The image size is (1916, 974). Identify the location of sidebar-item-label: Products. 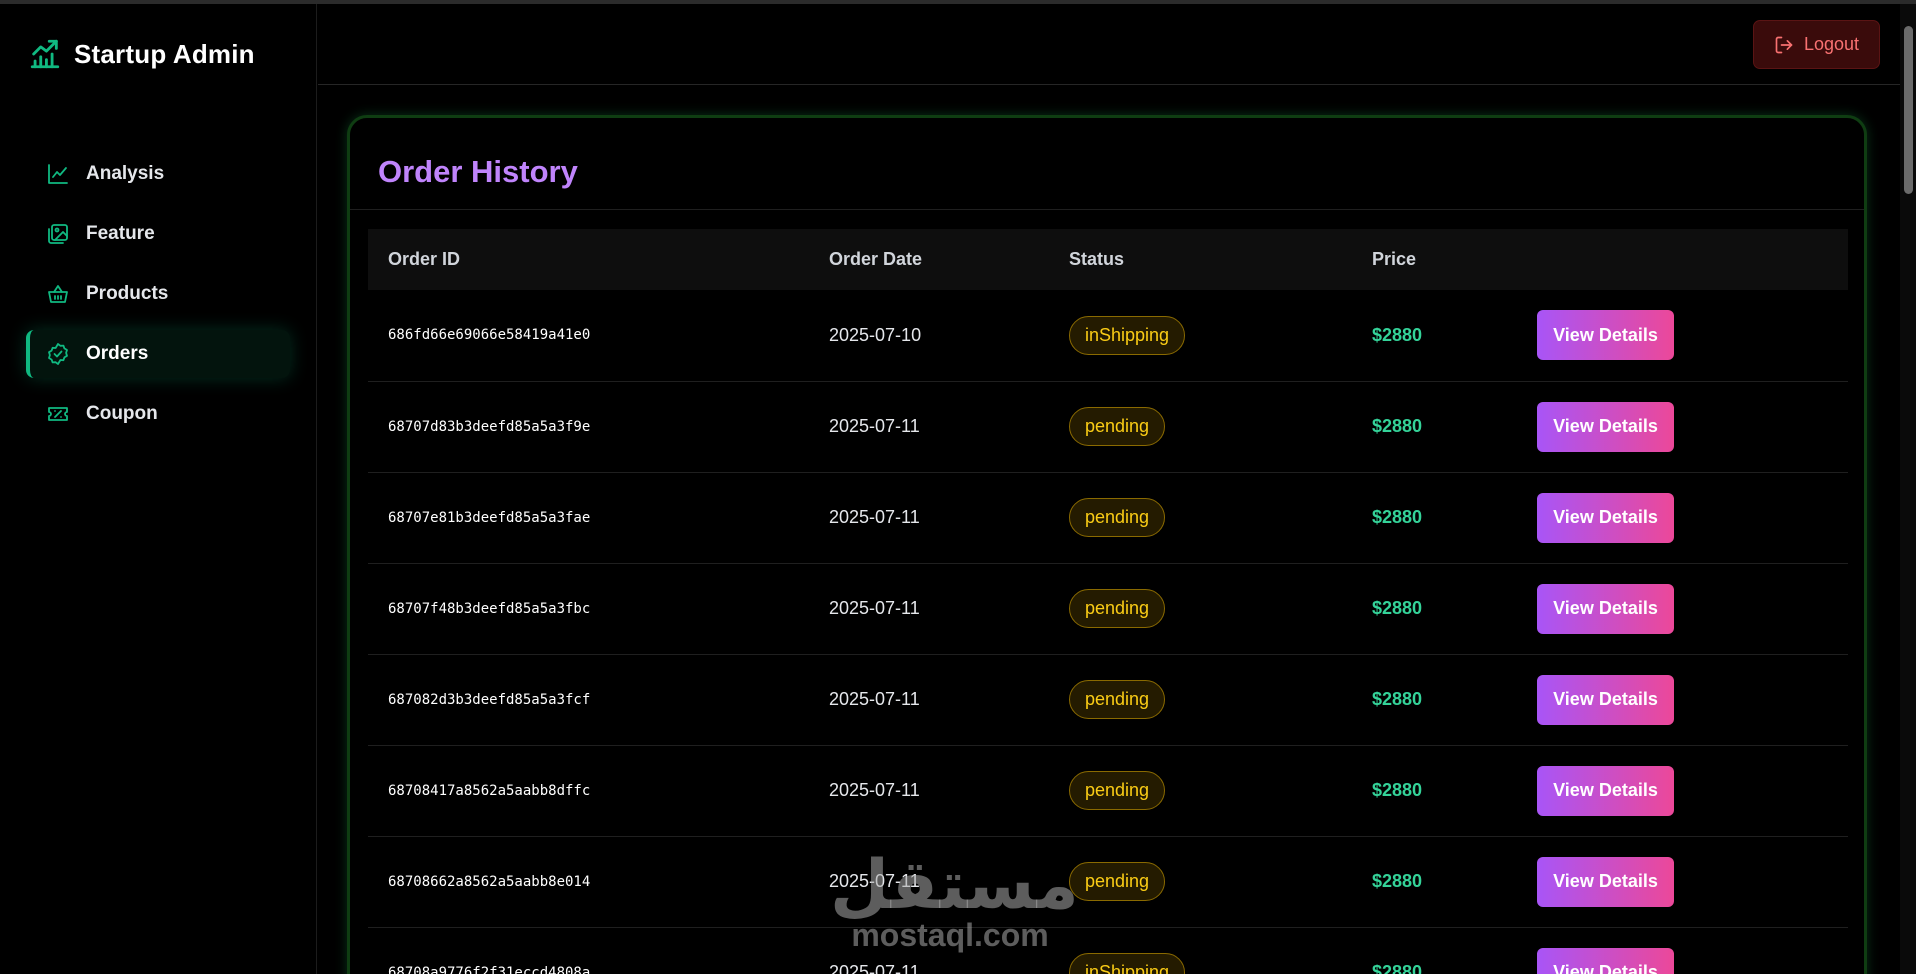
(127, 293).